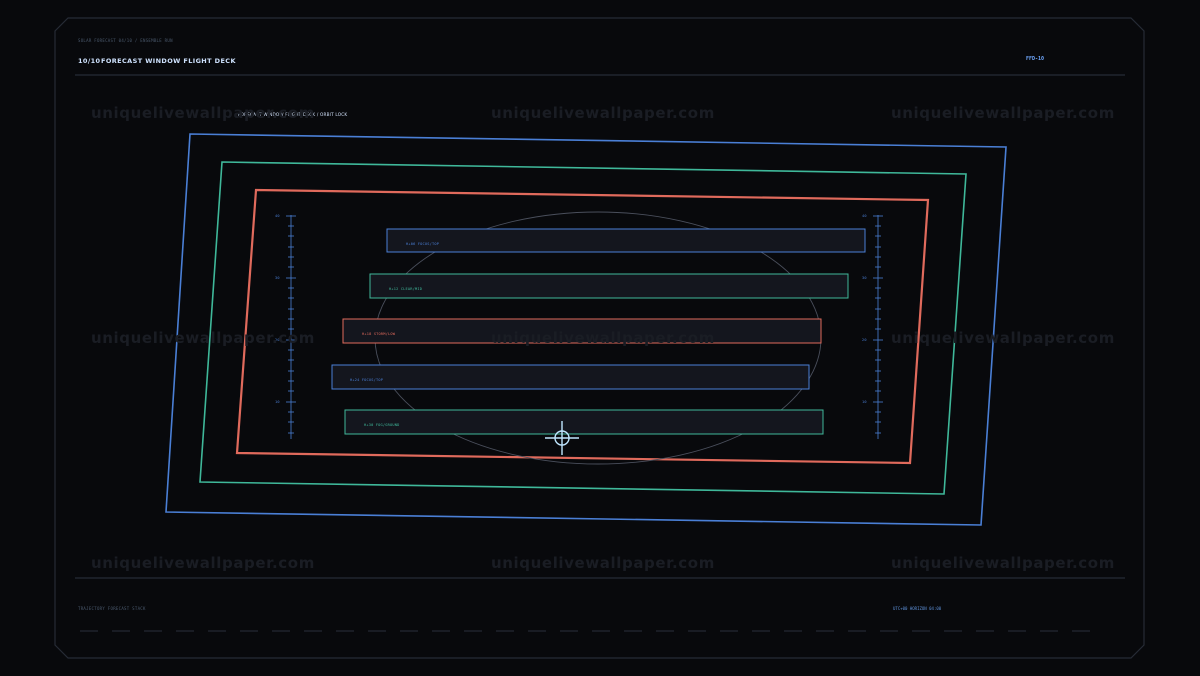 The image size is (1200, 676). What do you see at coordinates (1035, 59) in the screenshot?
I see `deck-code: FFD-10` at bounding box center [1035, 59].